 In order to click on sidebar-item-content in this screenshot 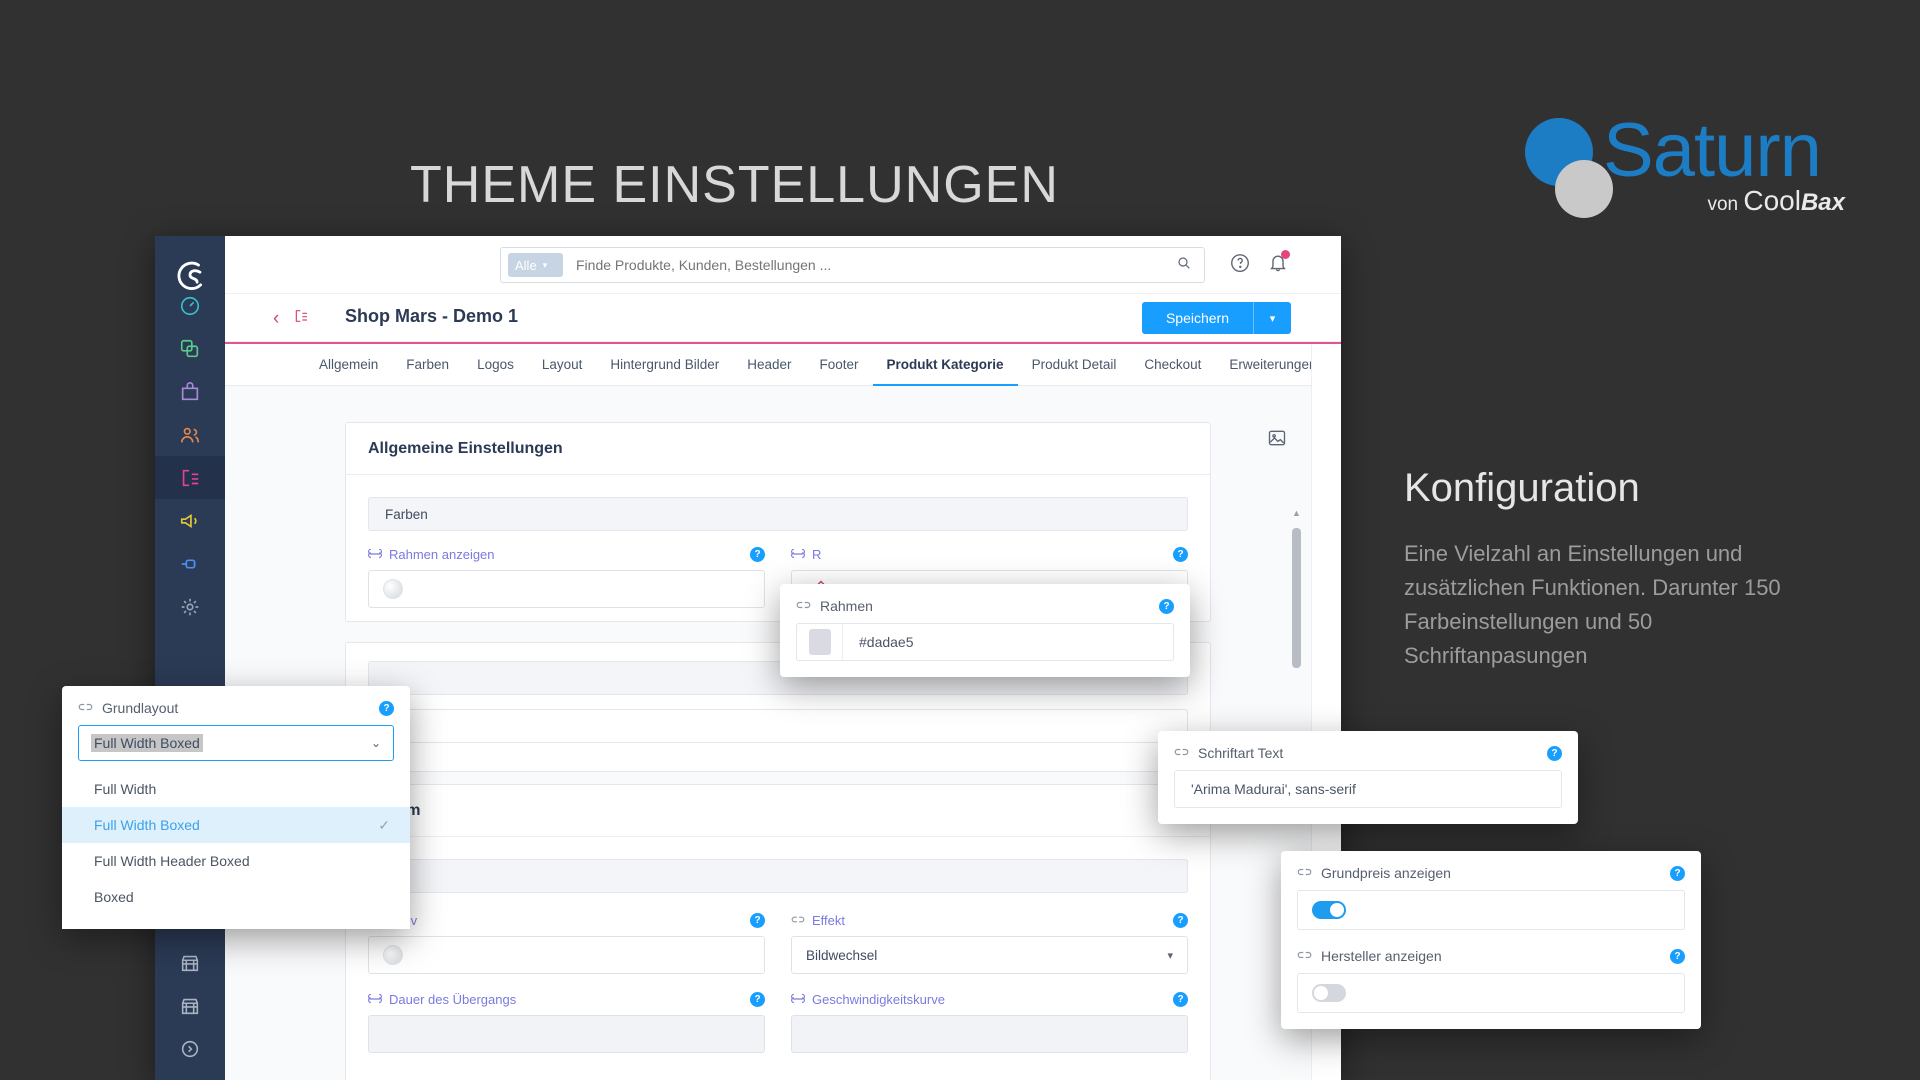, I will do `click(190, 477)`.